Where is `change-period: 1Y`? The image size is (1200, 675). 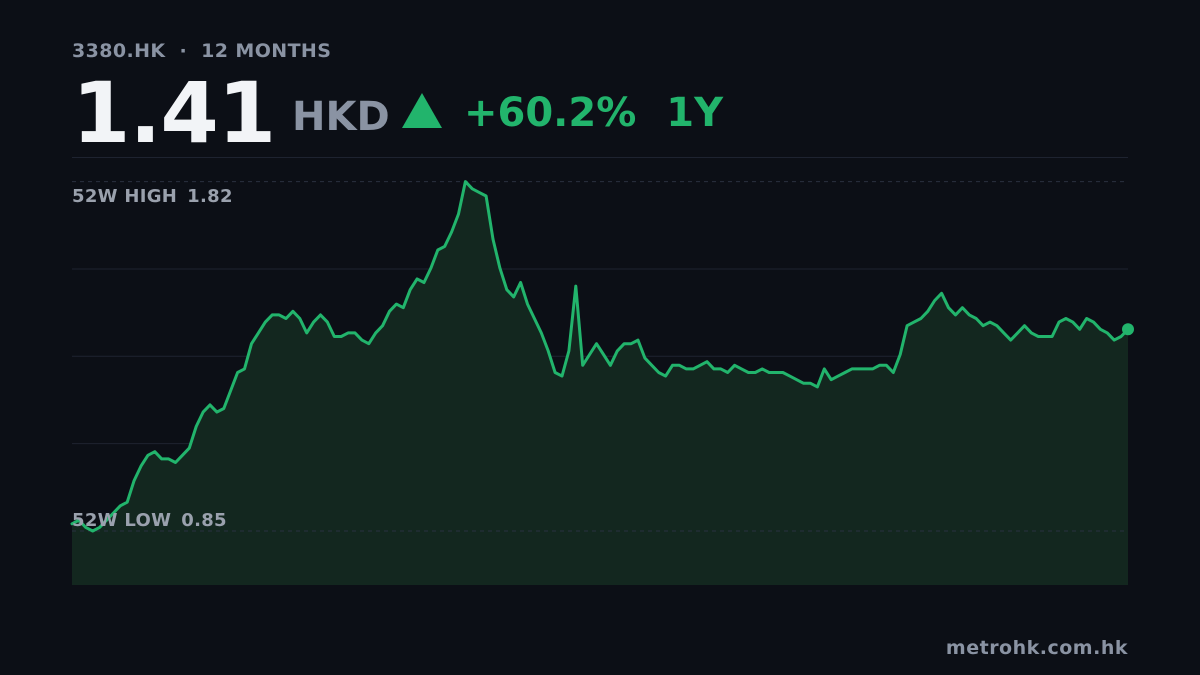 change-period: 1Y is located at coordinates (695, 113).